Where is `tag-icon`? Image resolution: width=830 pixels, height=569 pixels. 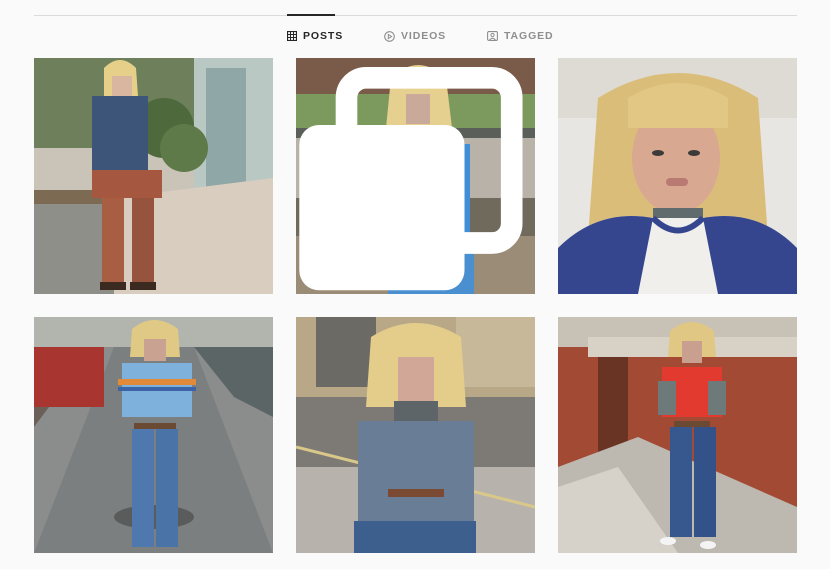
tag-icon is located at coordinates (492, 36).